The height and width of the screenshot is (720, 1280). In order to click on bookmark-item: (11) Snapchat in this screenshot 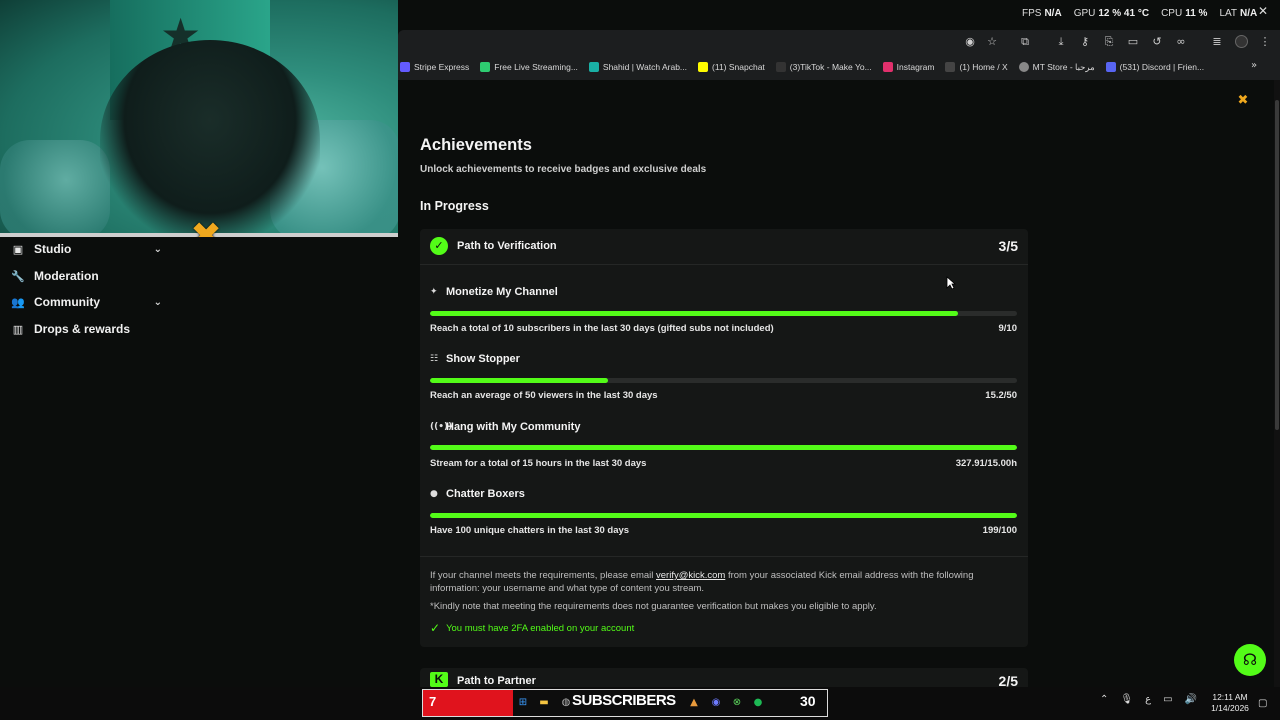, I will do `click(731, 67)`.